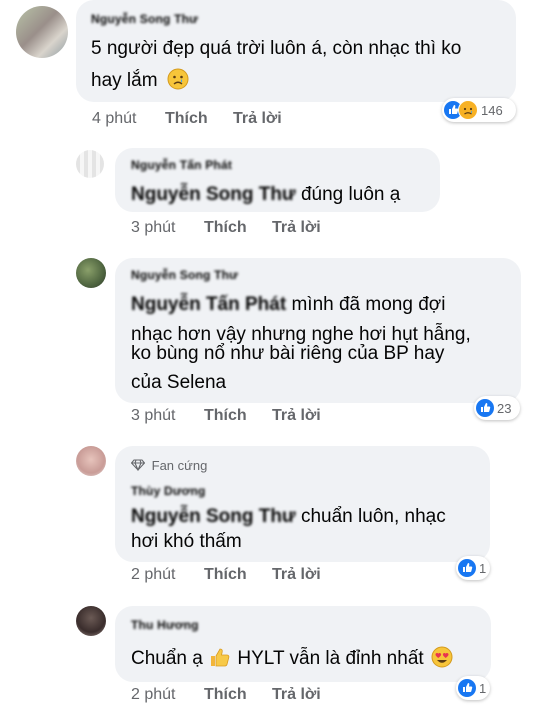 This screenshot has height=717, width=538. I want to click on comment-text: HYLT vẫn là đỉnh nhất, so click(330, 658).